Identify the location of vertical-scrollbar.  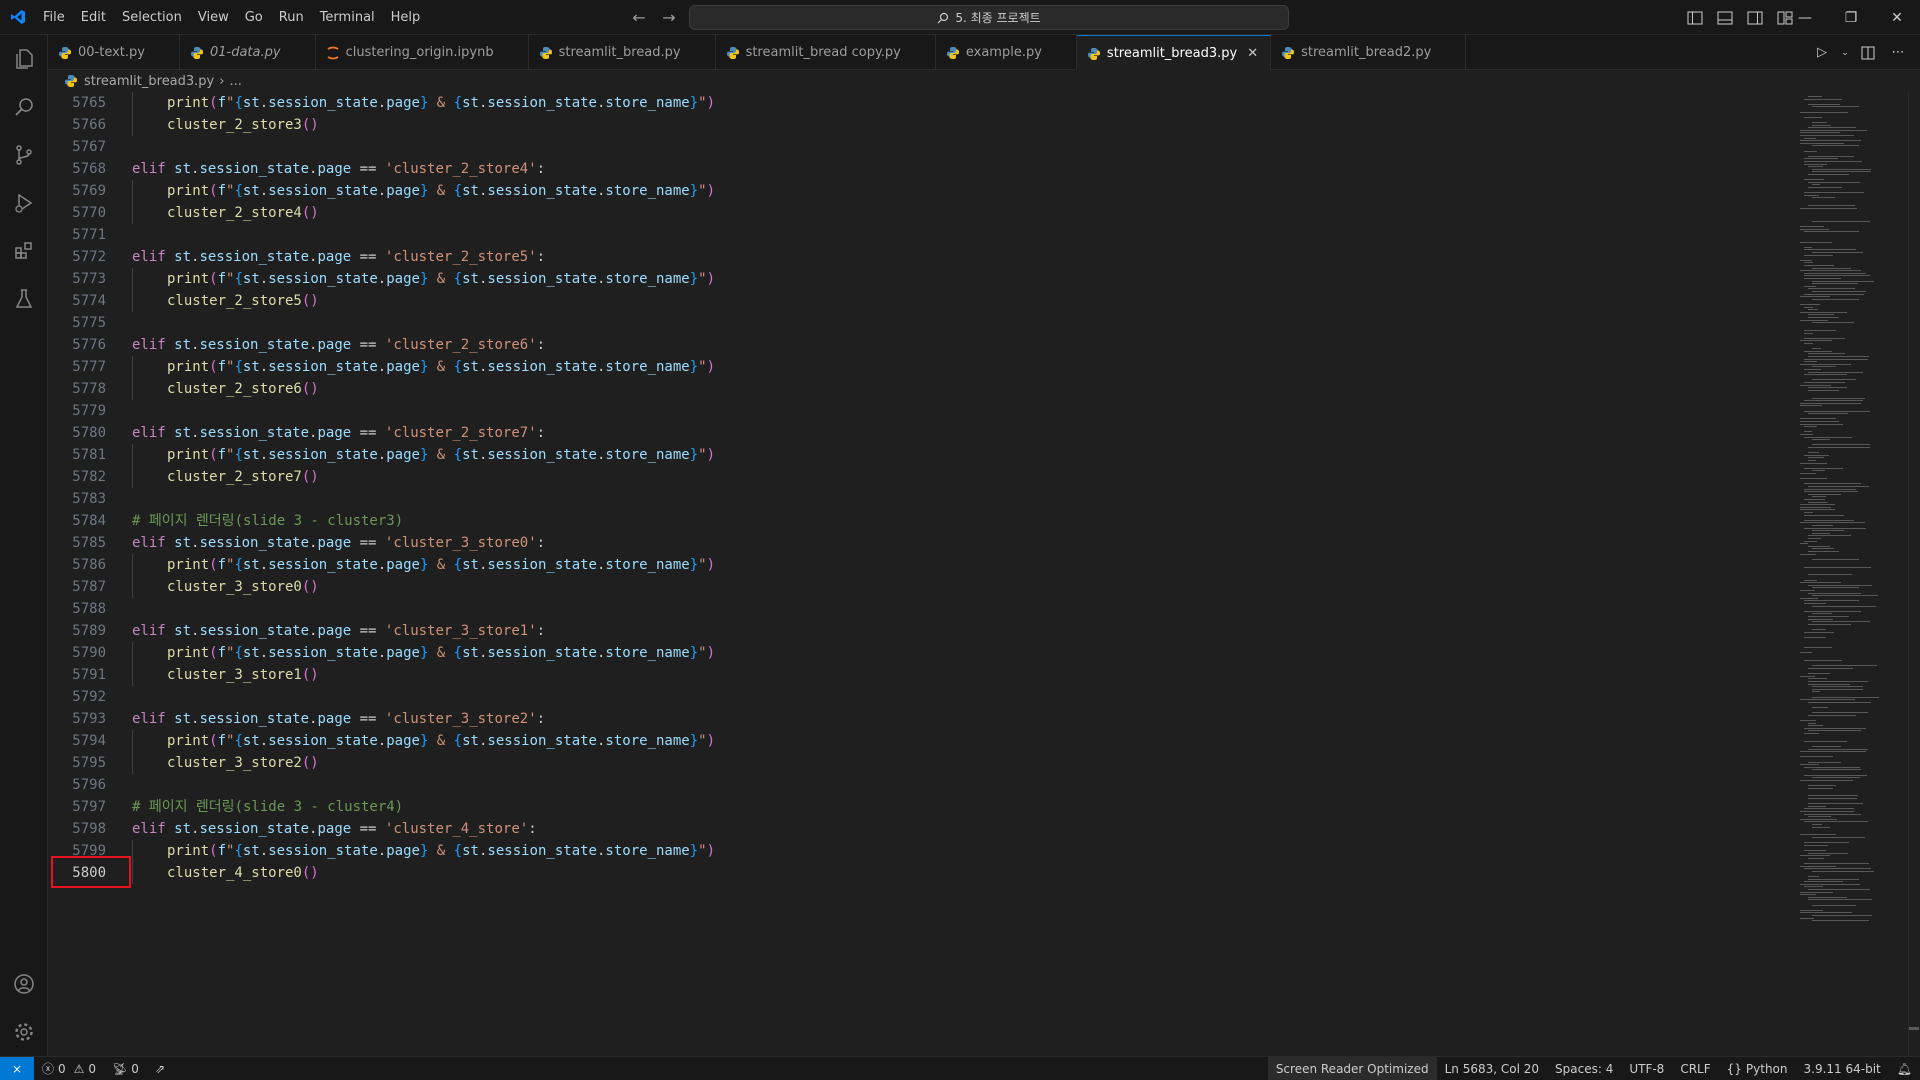
(1914, 574).